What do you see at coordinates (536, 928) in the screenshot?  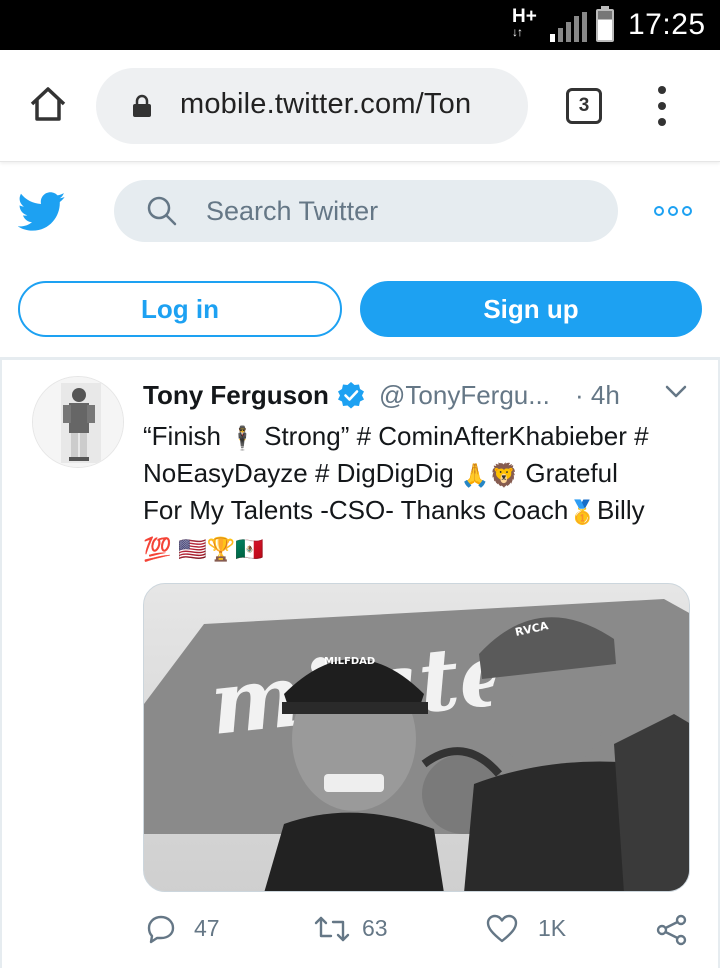 I see `like-button: 1K` at bounding box center [536, 928].